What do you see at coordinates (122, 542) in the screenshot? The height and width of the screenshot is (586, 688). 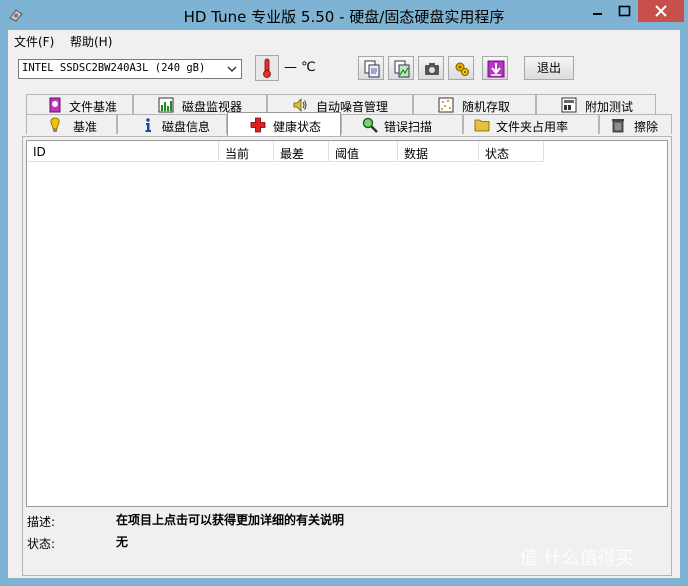 I see `status-value: 无` at bounding box center [122, 542].